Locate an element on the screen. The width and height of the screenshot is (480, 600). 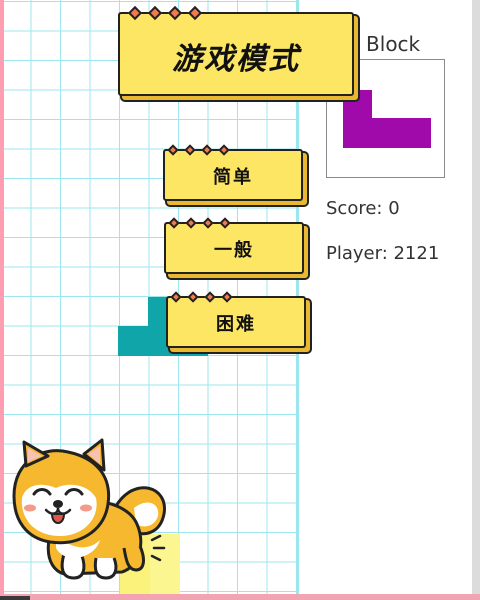
window-frame-right is located at coordinates (476, 300).